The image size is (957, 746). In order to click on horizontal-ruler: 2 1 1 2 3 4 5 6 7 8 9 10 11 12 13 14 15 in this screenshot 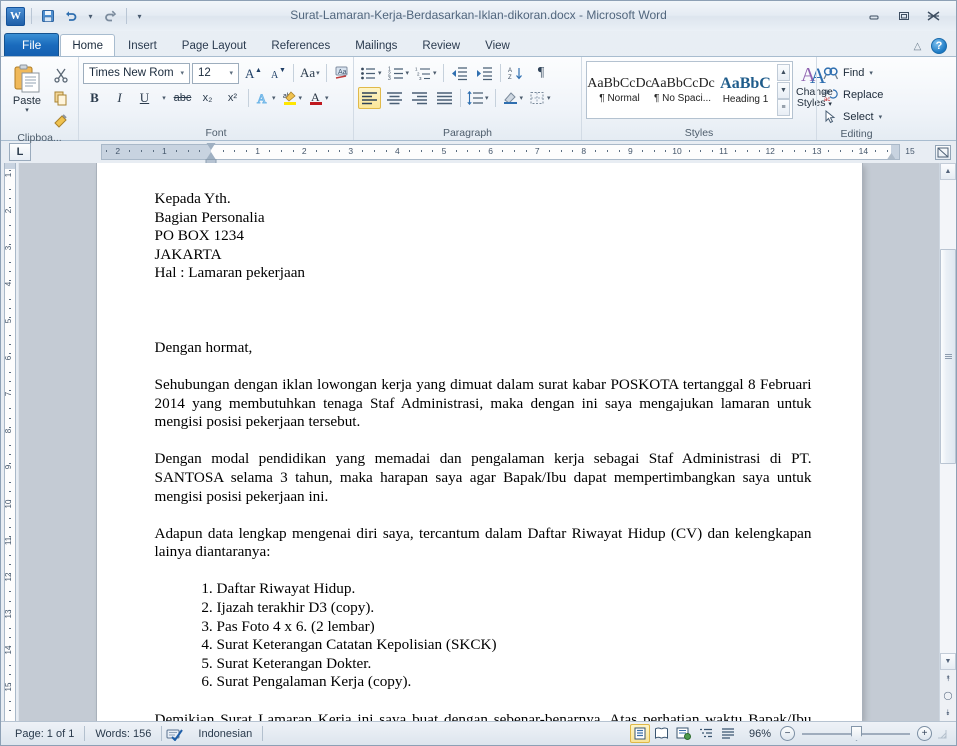, I will do `click(508, 153)`.